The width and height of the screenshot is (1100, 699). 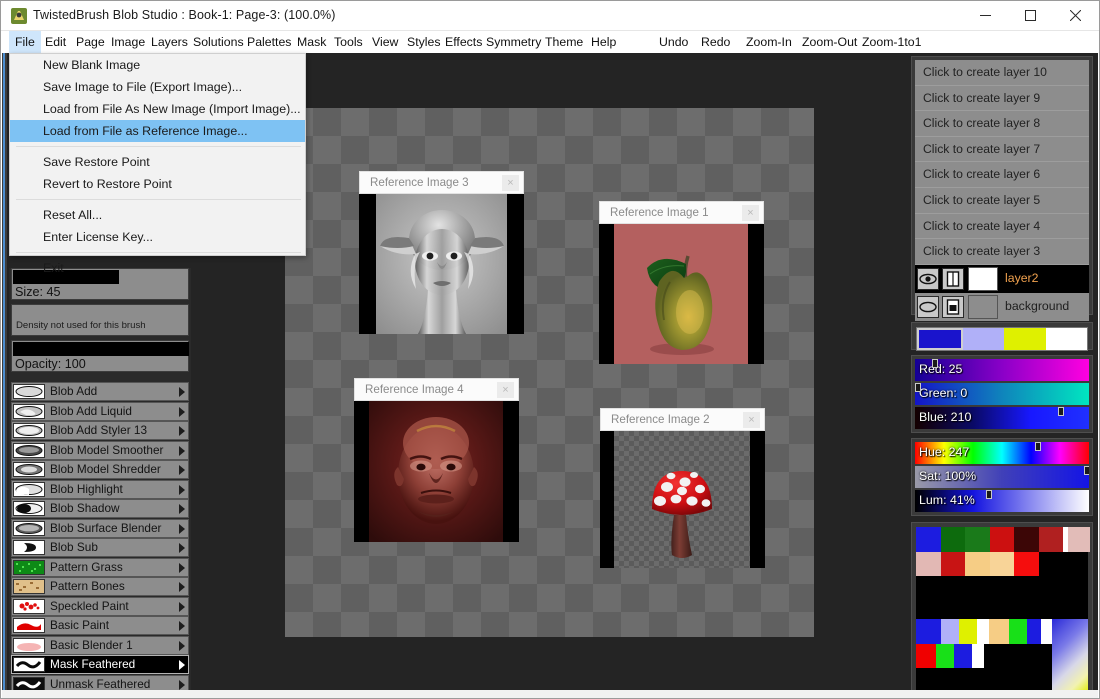 I want to click on create-layer-6: Click to create layer 6, so click(x=1002, y=175).